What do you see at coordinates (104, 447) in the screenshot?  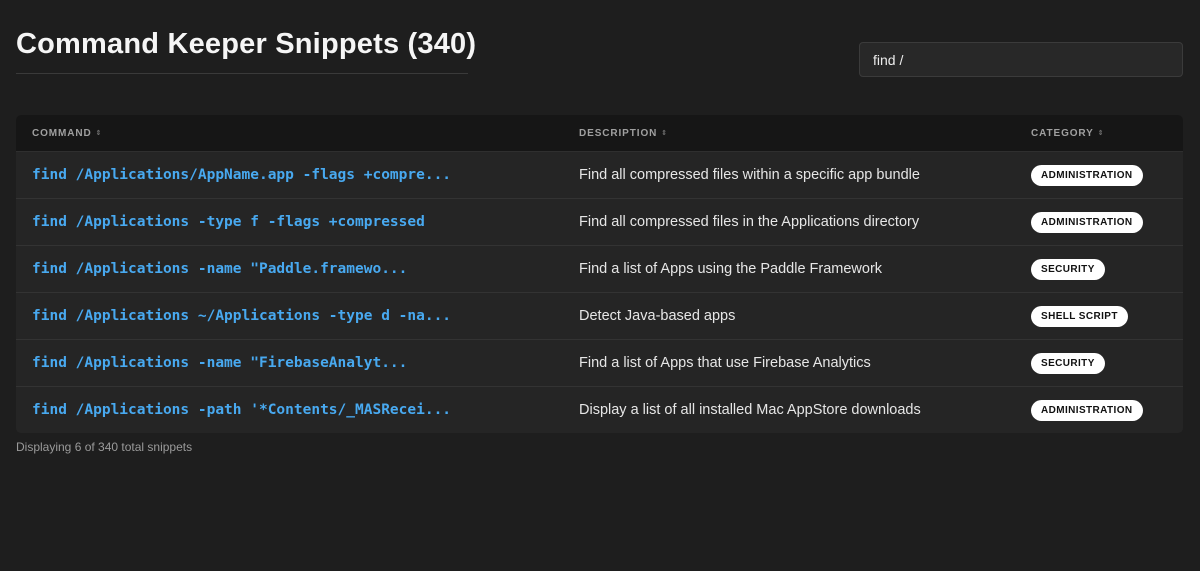 I see `results-count: Displaying 6 of 340 total snippets` at bounding box center [104, 447].